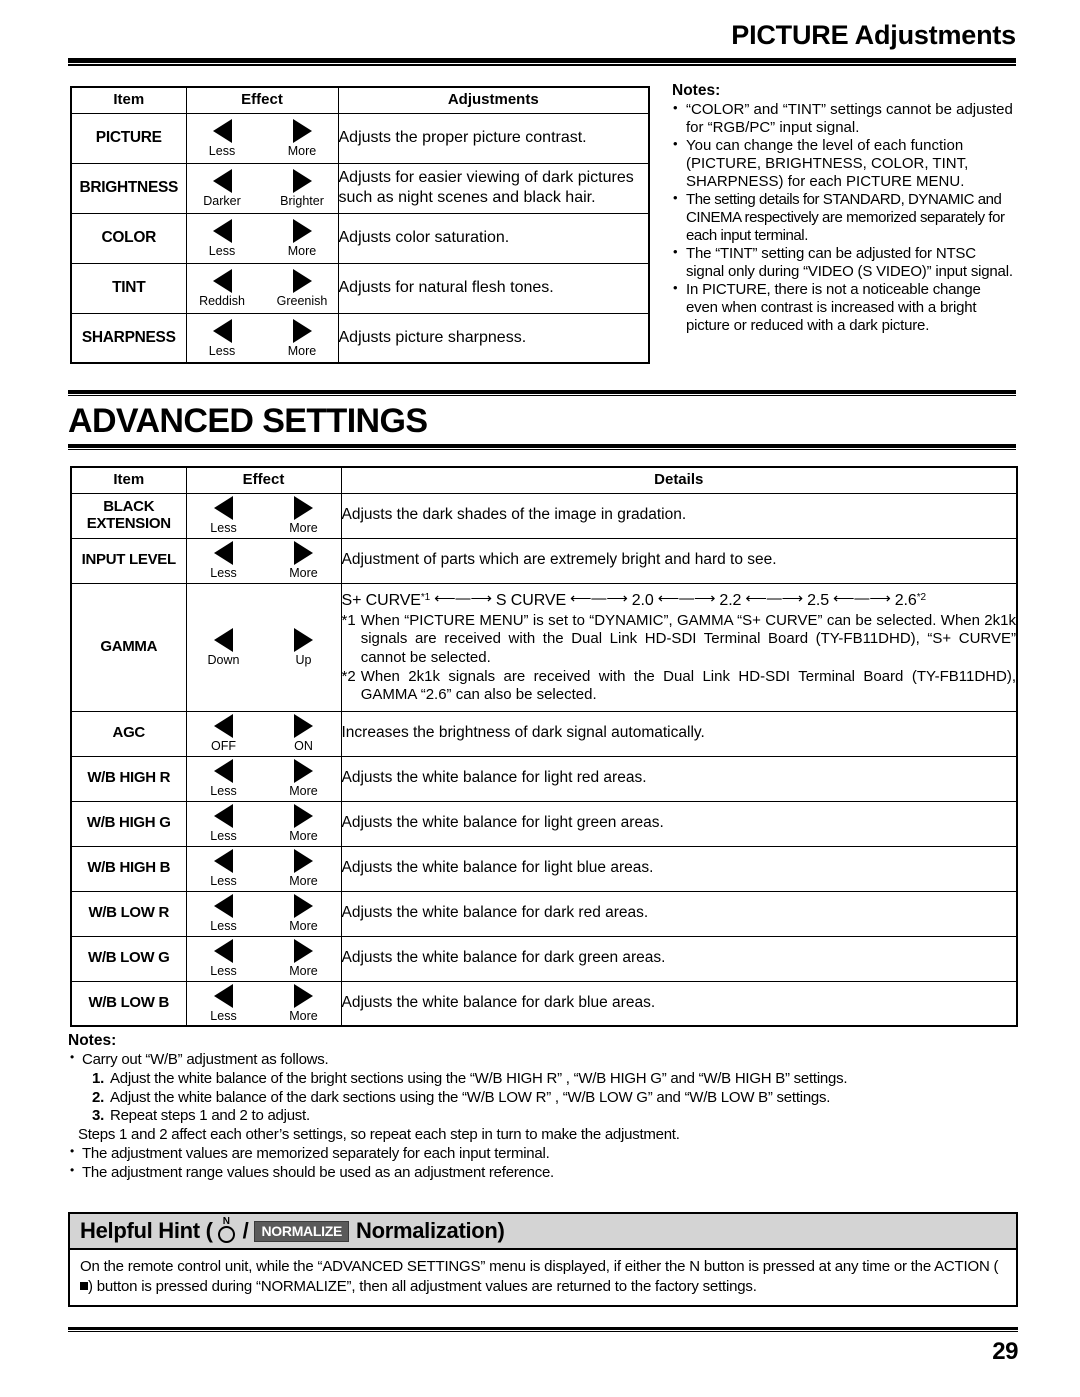  What do you see at coordinates (303, 746) in the screenshot?
I see `effect-right-label: ON` at bounding box center [303, 746].